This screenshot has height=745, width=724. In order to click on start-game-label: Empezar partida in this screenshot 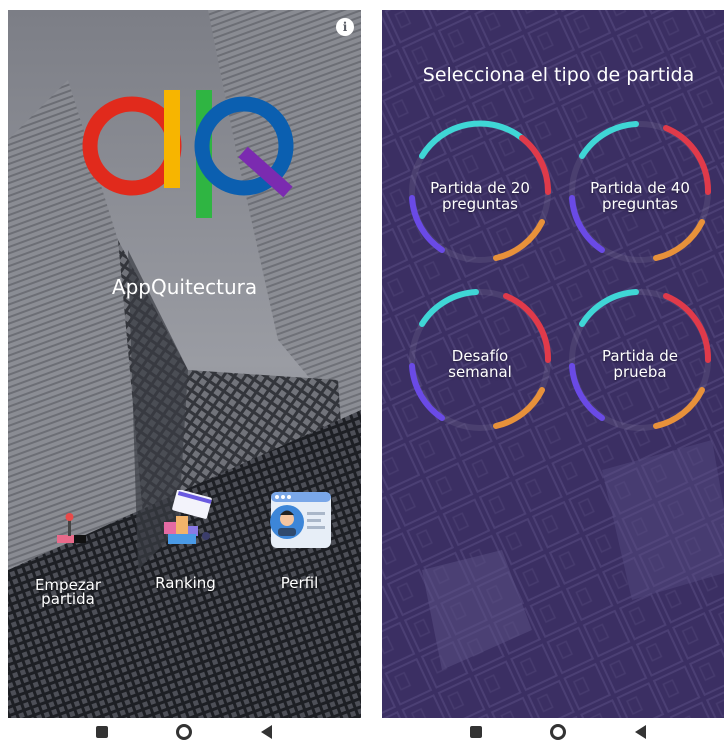, I will do `click(68, 592)`.